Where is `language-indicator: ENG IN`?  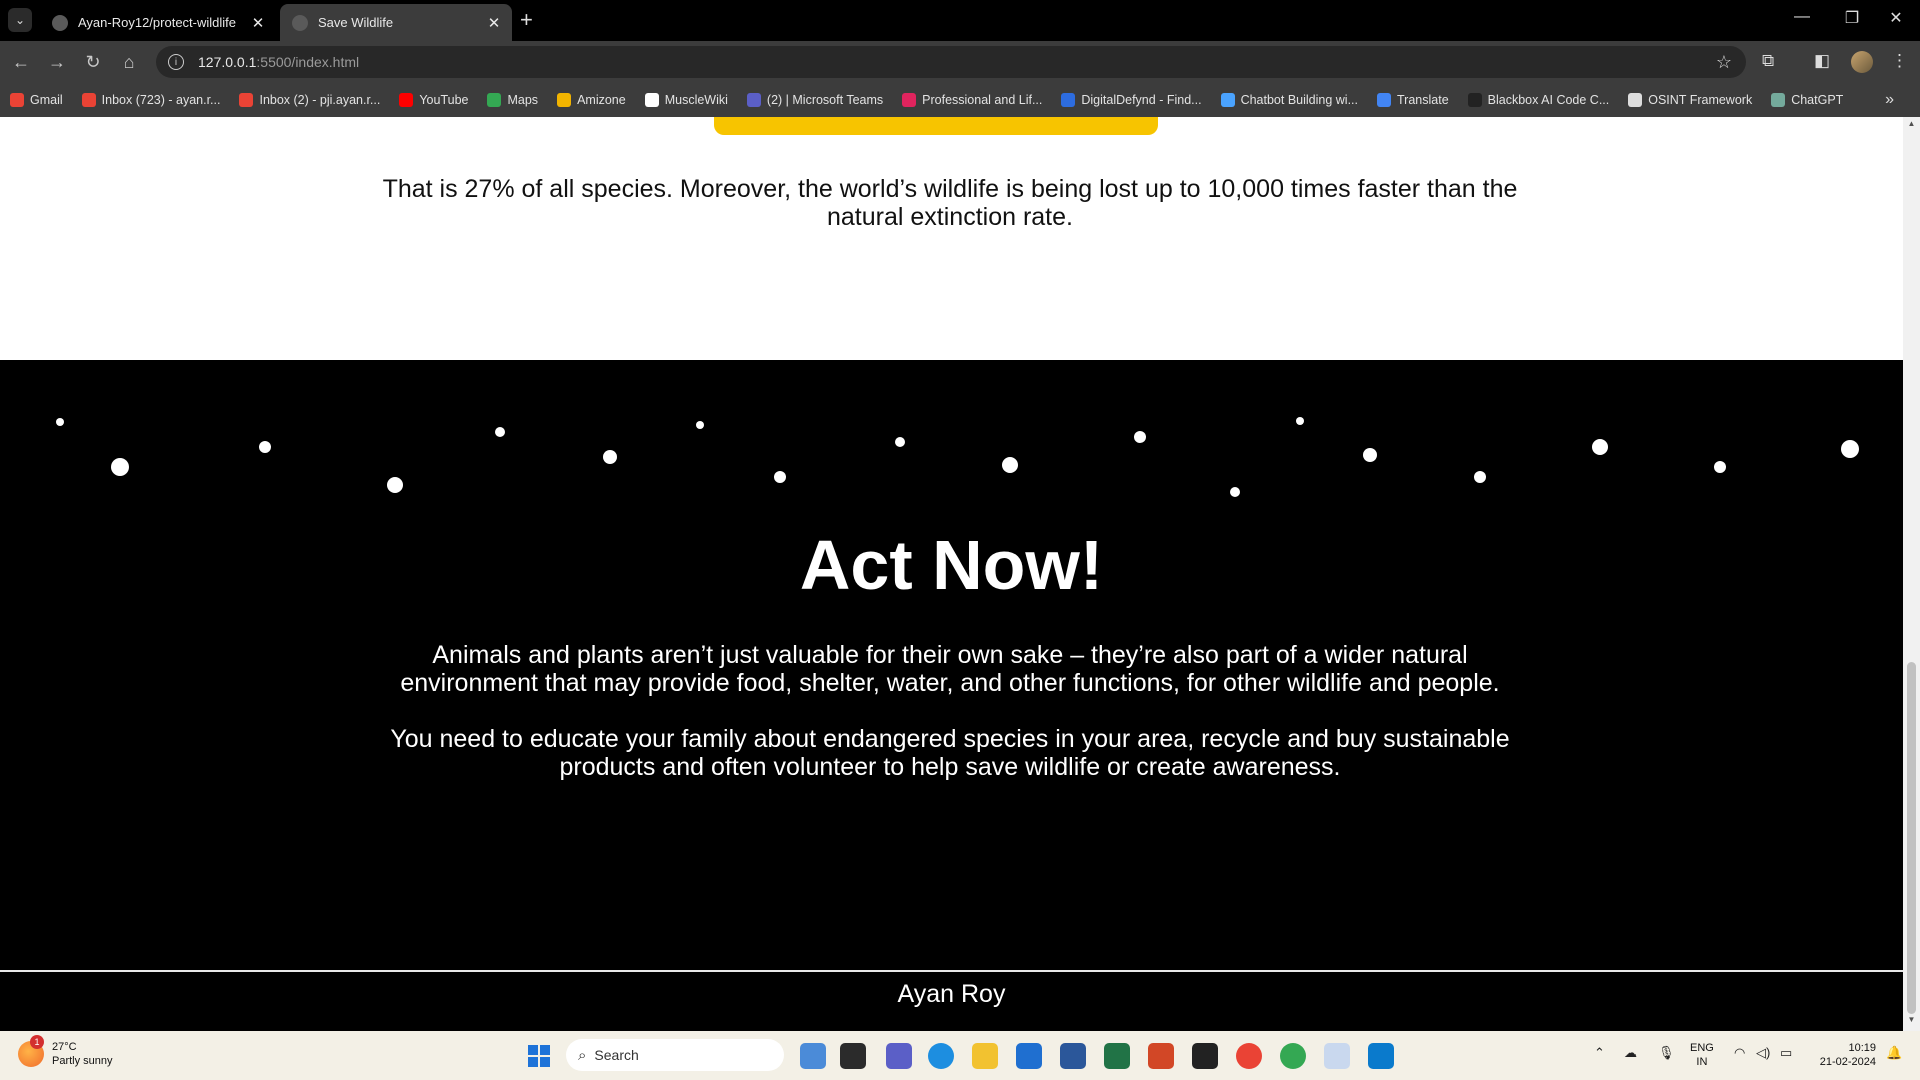
language-indicator: ENG IN is located at coordinates (1702, 1055).